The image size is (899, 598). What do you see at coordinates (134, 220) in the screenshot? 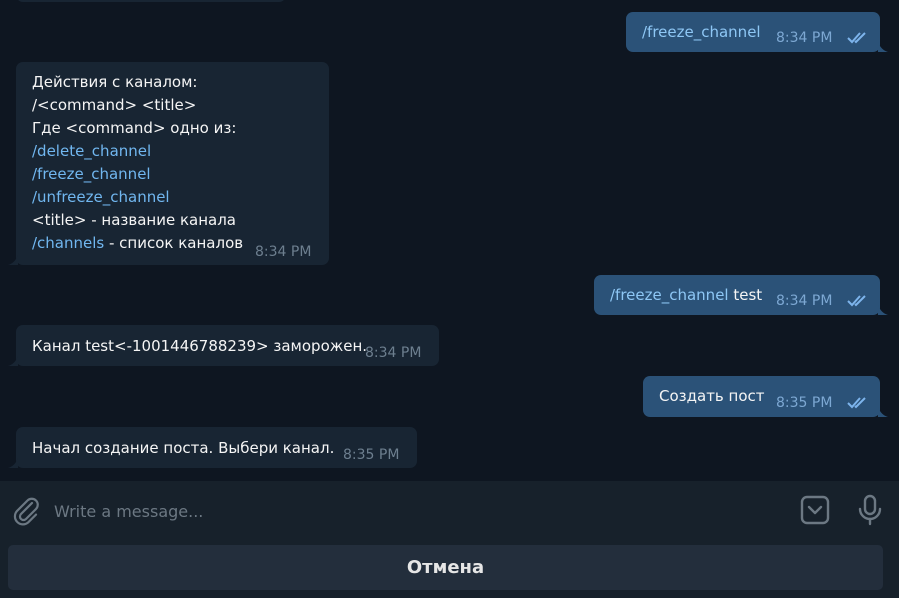
I see `message-line: <title> - название канала` at bounding box center [134, 220].